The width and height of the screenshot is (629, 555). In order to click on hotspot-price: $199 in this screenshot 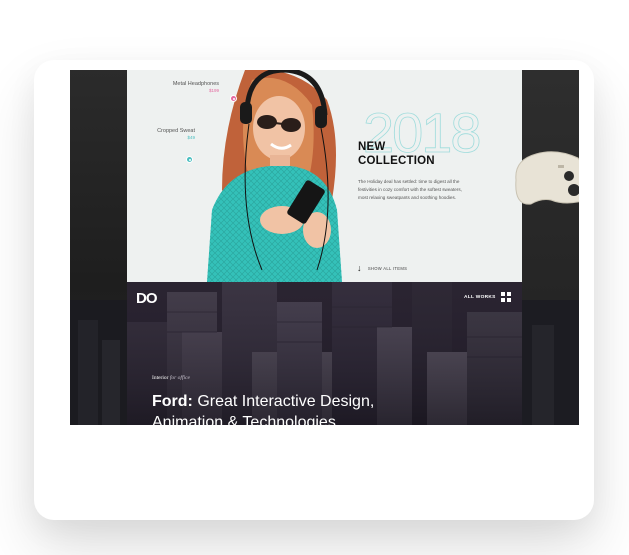, I will do `click(213, 91)`.